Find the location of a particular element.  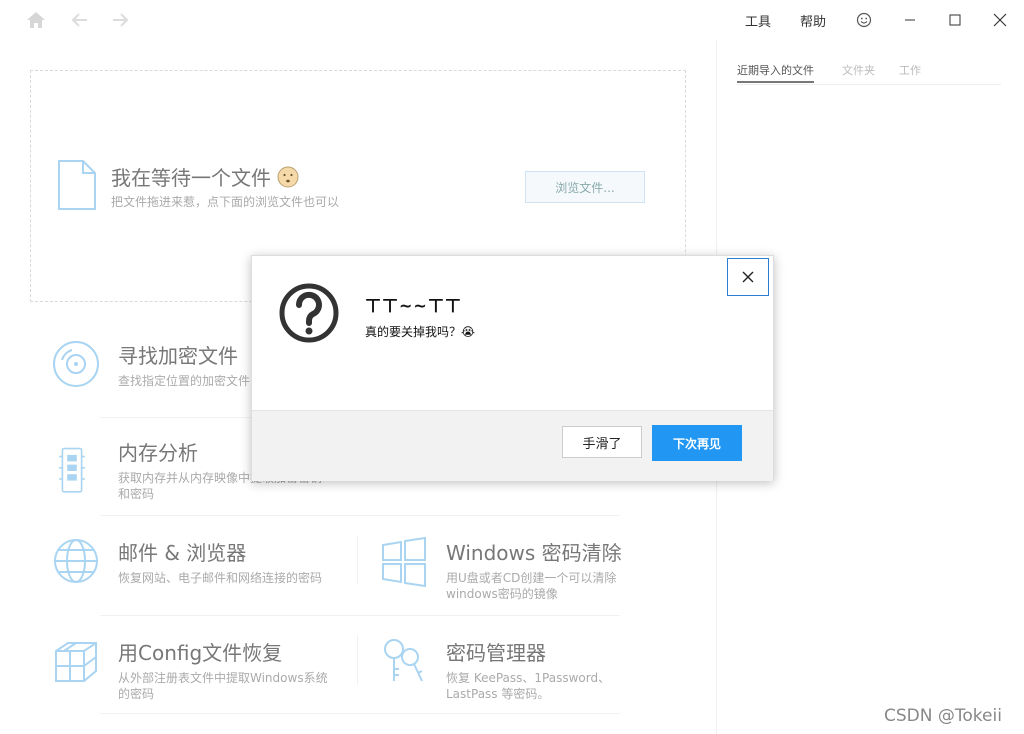

globe-icon is located at coordinates (76, 561).